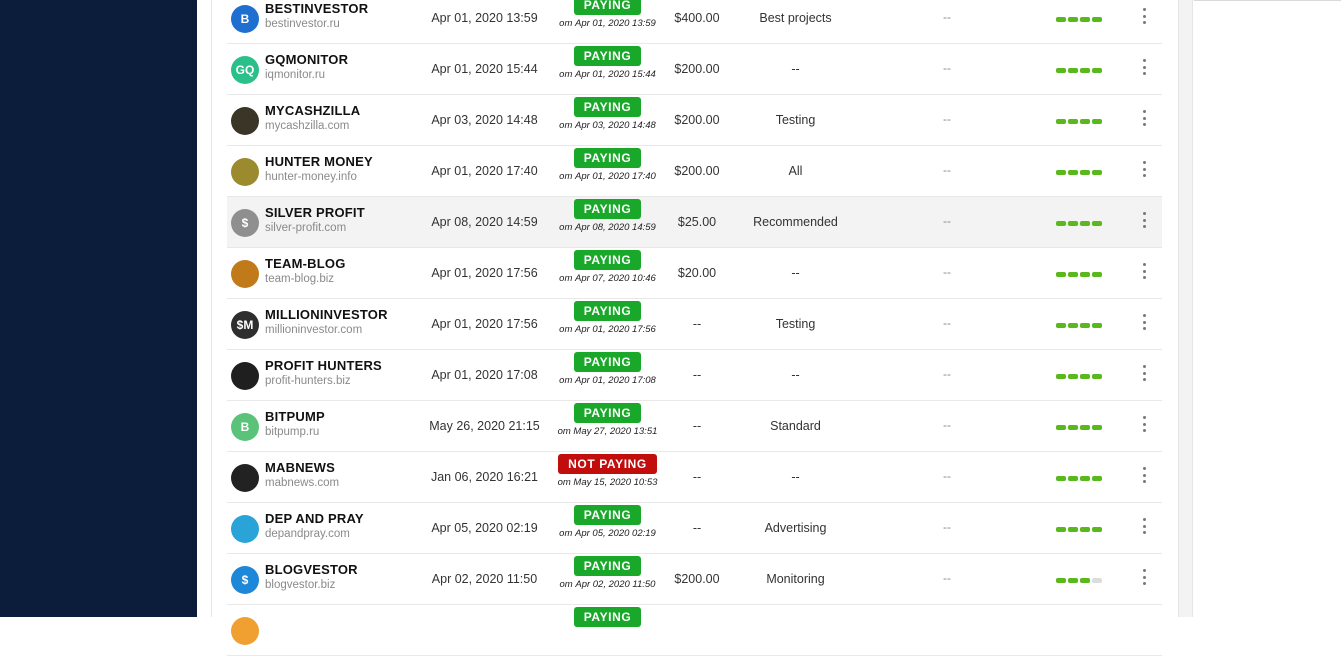  Describe the element at coordinates (607, 278) in the screenshot. I see `status-since: от Apr 07, 2020 10:46` at that location.